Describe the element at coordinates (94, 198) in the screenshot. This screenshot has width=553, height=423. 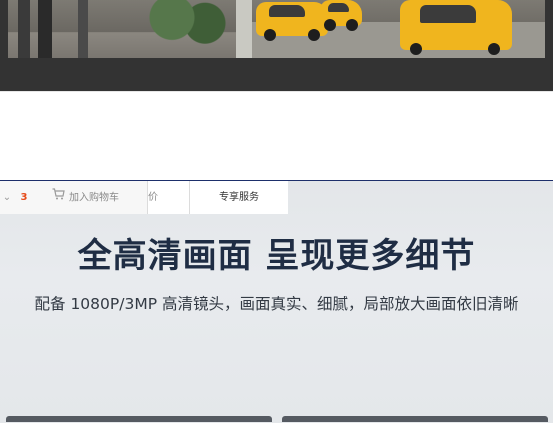
I see `add-to-cart-label: 加入购物车` at that location.